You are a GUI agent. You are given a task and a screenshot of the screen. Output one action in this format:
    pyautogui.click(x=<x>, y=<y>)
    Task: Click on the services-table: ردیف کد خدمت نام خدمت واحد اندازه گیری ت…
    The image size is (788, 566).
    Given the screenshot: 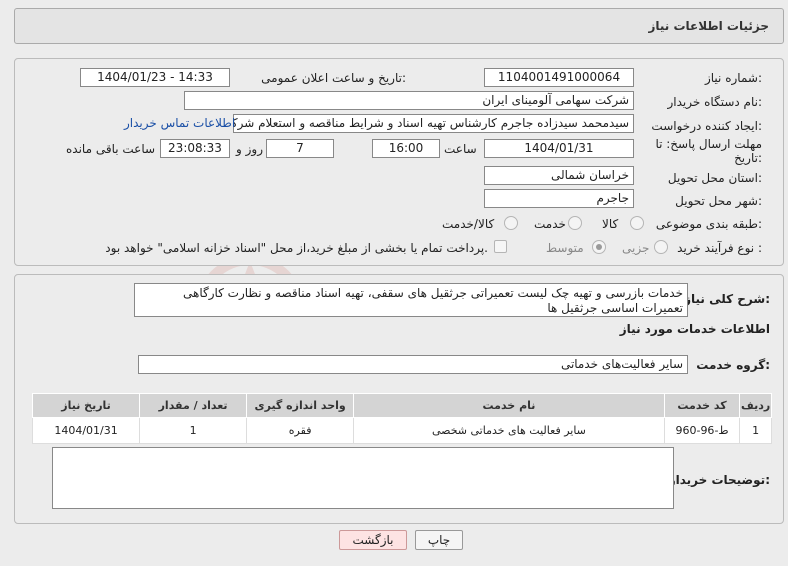 What is the action you would take?
    pyautogui.click(x=401, y=418)
    